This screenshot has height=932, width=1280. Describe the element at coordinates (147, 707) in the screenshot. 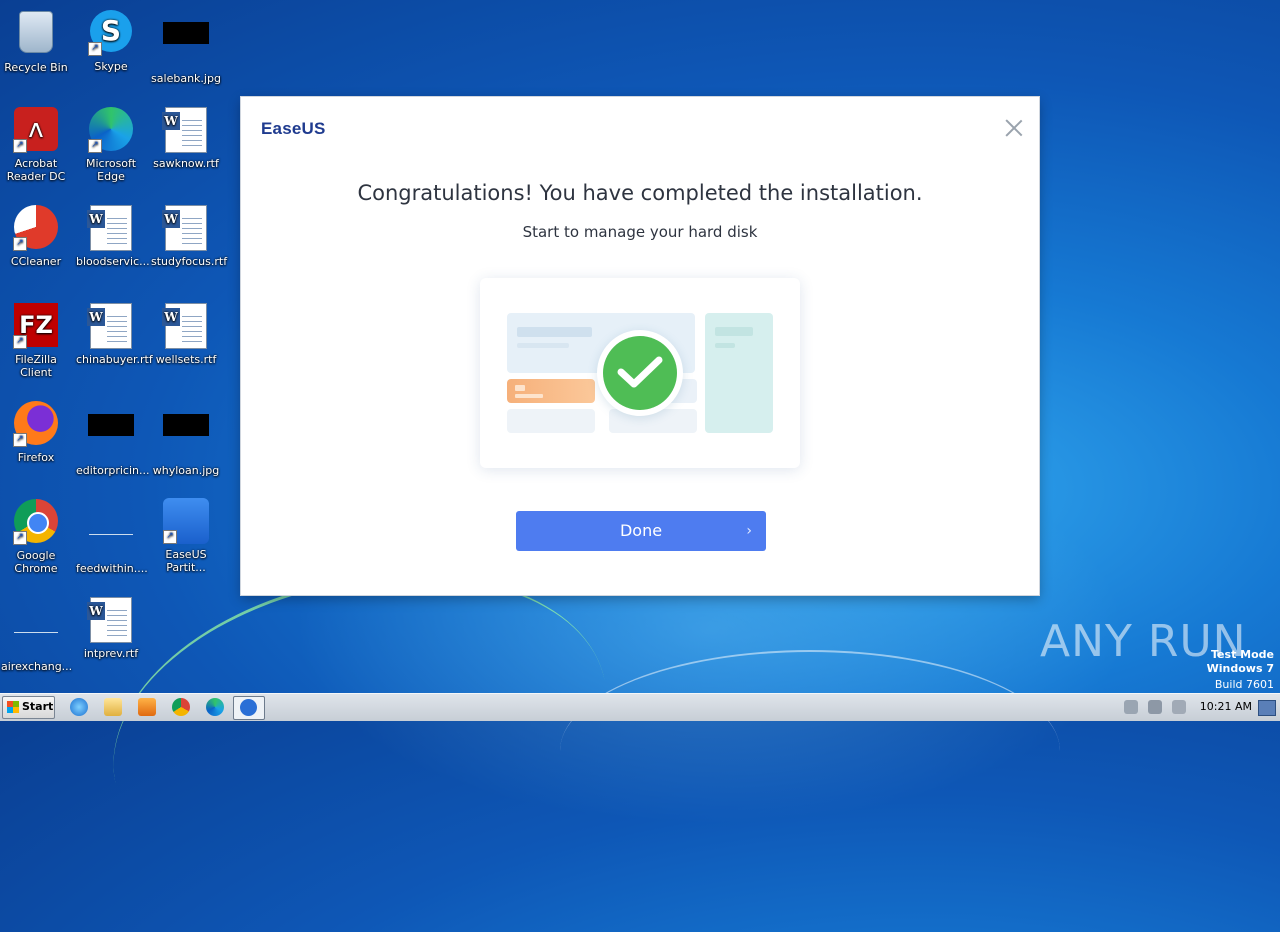

I see `media-player-icon` at that location.